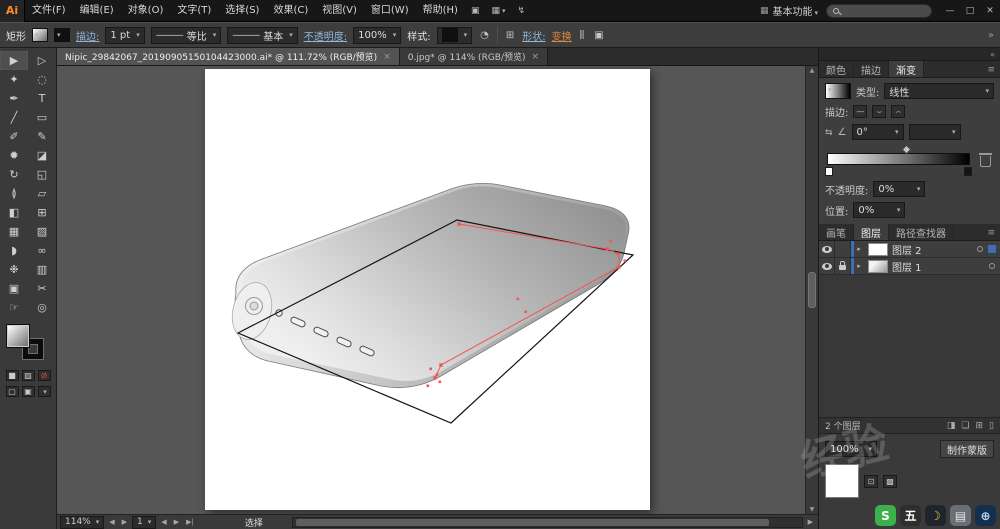  Describe the element at coordinates (190, 522) in the screenshot. I see `last-frame-icon` at that location.